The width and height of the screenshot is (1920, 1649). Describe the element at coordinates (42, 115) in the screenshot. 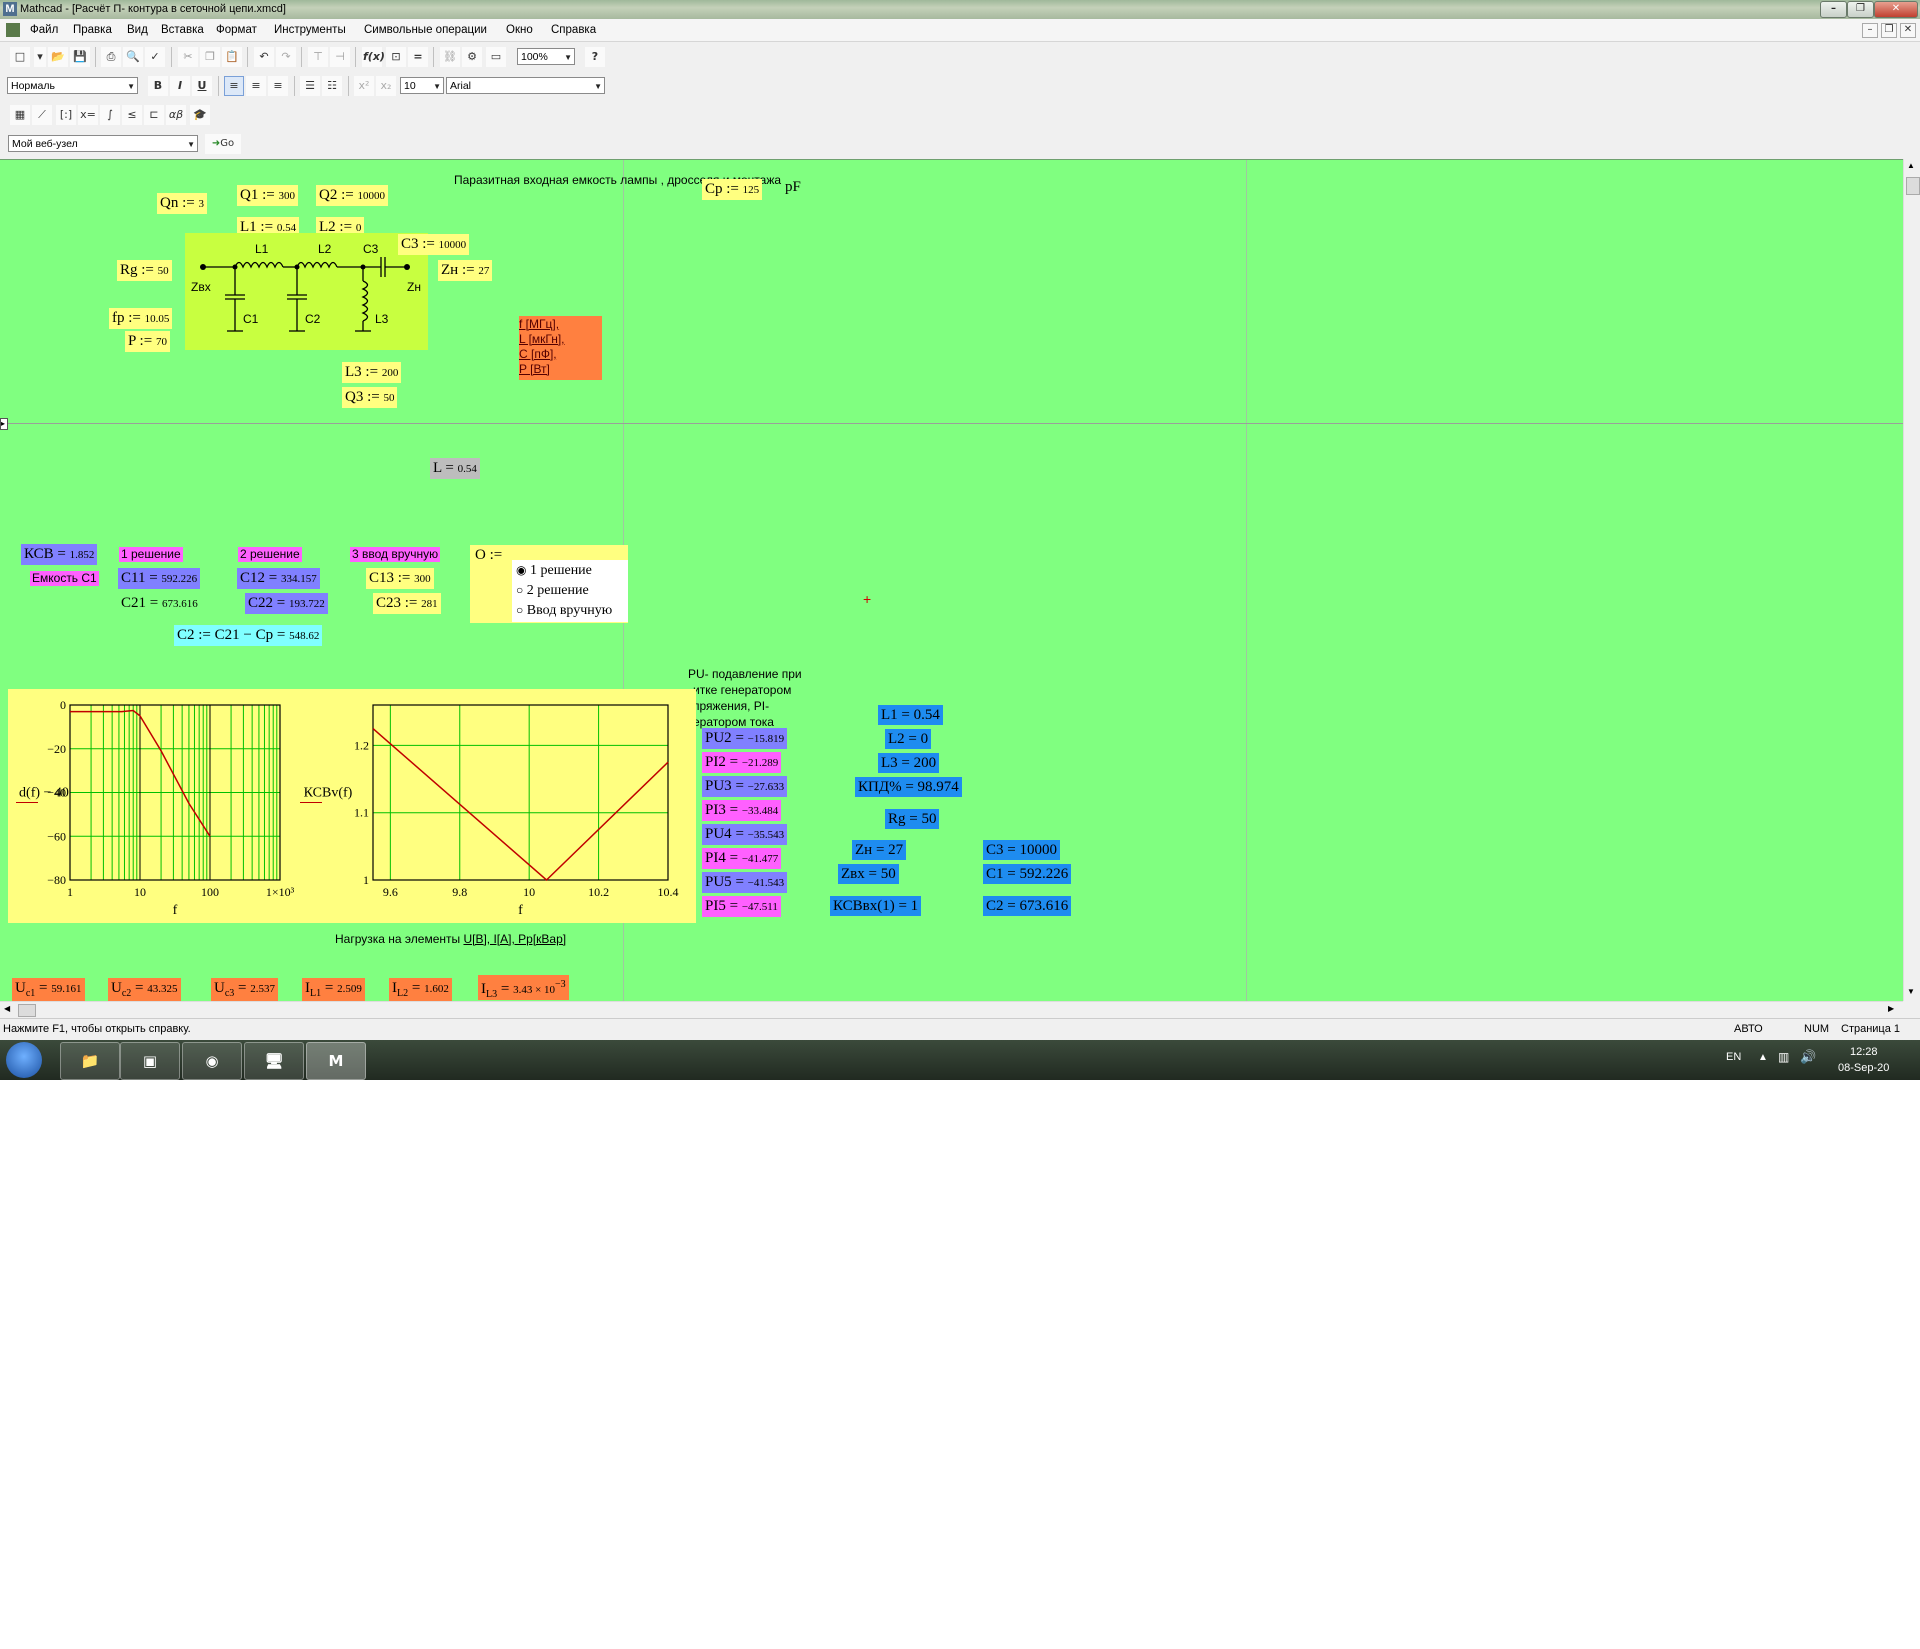

I see `graph-toolbar-icon: ⟋` at that location.